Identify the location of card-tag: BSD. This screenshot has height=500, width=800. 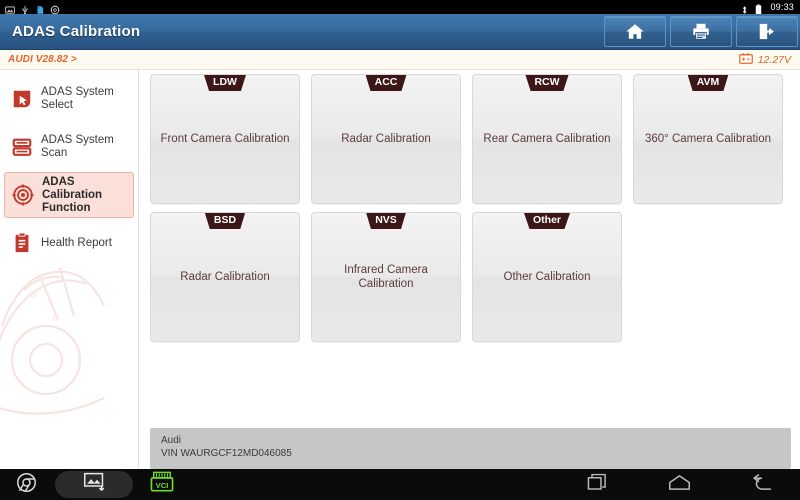
(225, 221).